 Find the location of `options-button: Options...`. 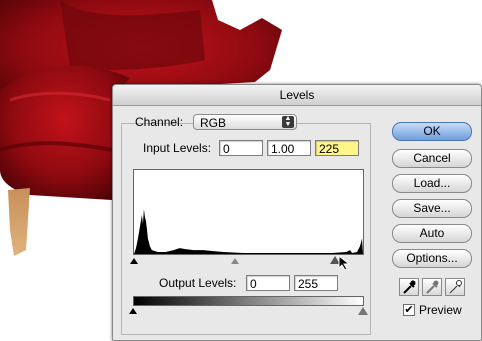

options-button: Options... is located at coordinates (432, 258).